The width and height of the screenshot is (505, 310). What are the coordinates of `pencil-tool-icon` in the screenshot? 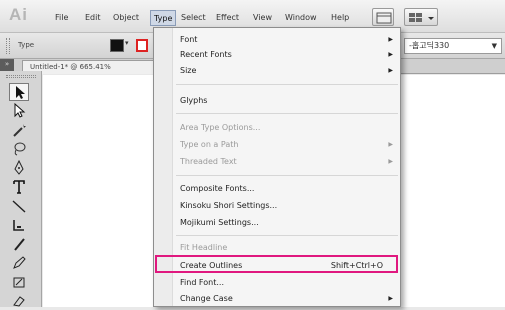 It's located at (19, 262).